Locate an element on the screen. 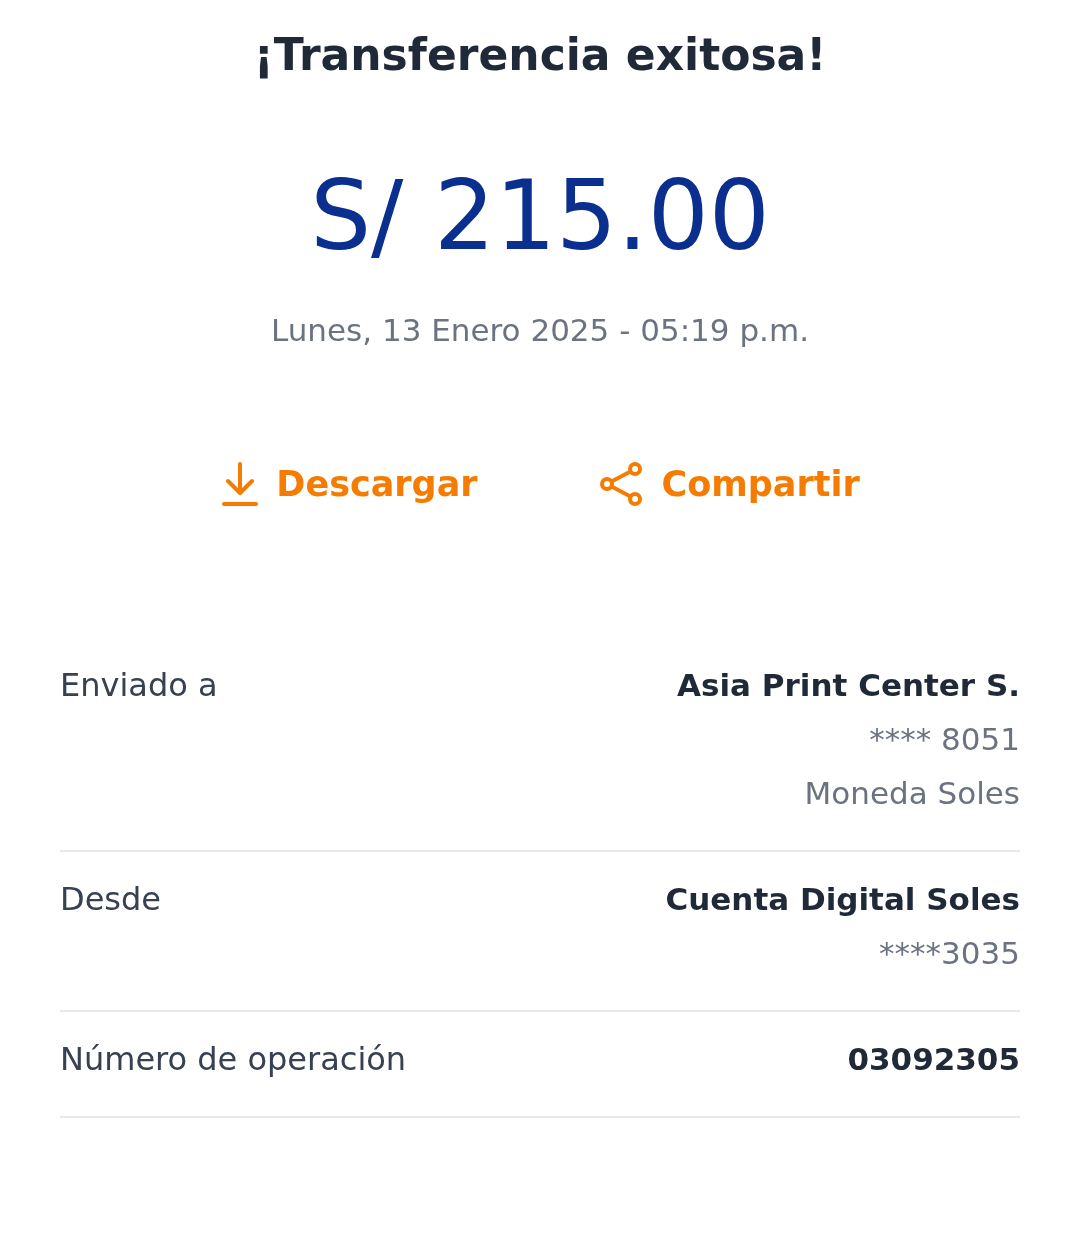 This screenshot has width=1080, height=1236. detail-label: Número de operación is located at coordinates (233, 1059).